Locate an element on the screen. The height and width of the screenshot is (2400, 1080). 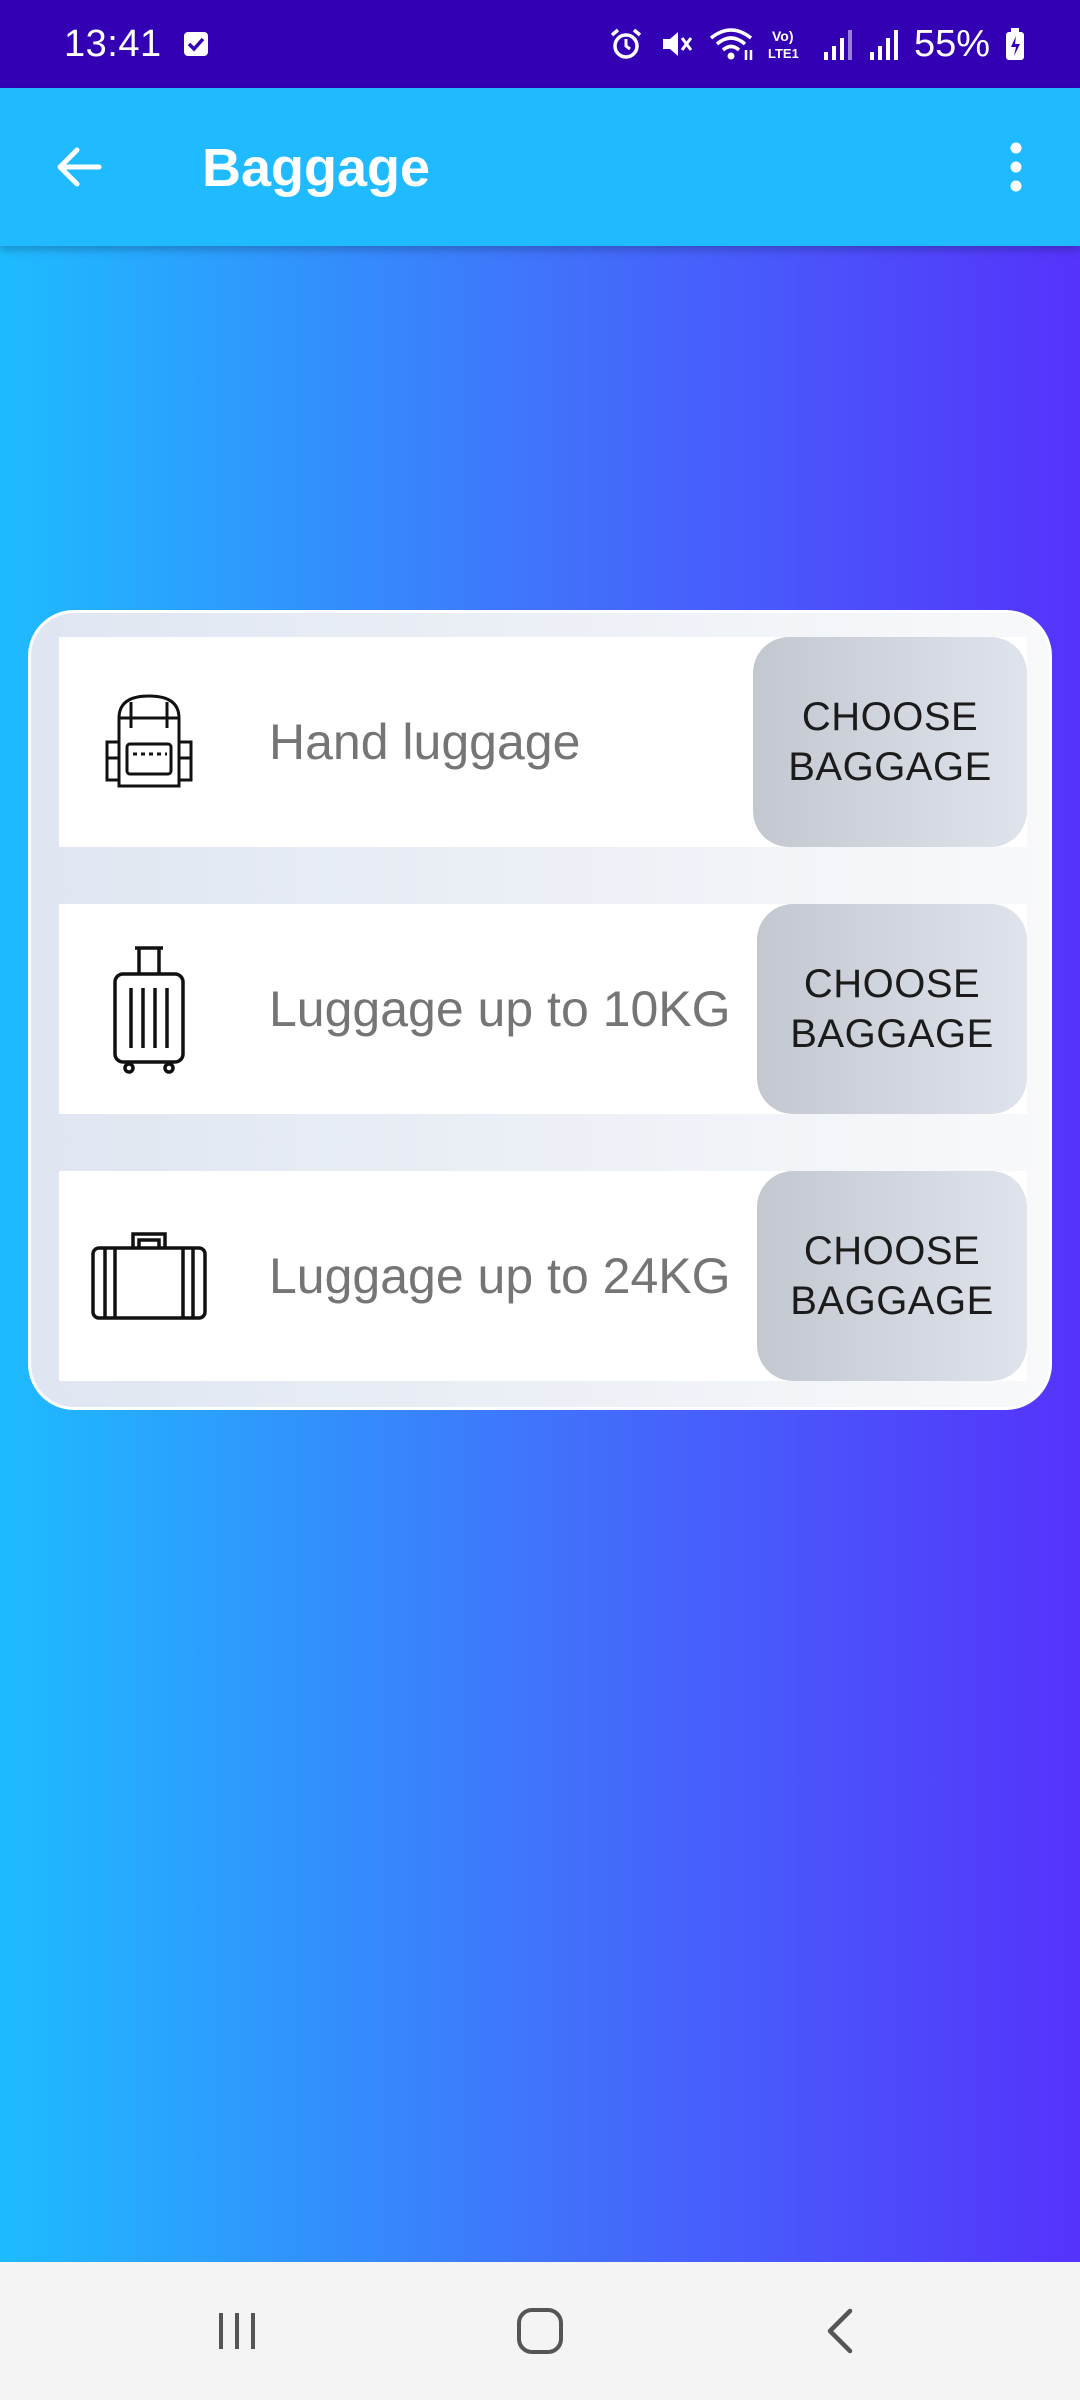
svg-text: LTE1 is located at coordinates (783, 53).